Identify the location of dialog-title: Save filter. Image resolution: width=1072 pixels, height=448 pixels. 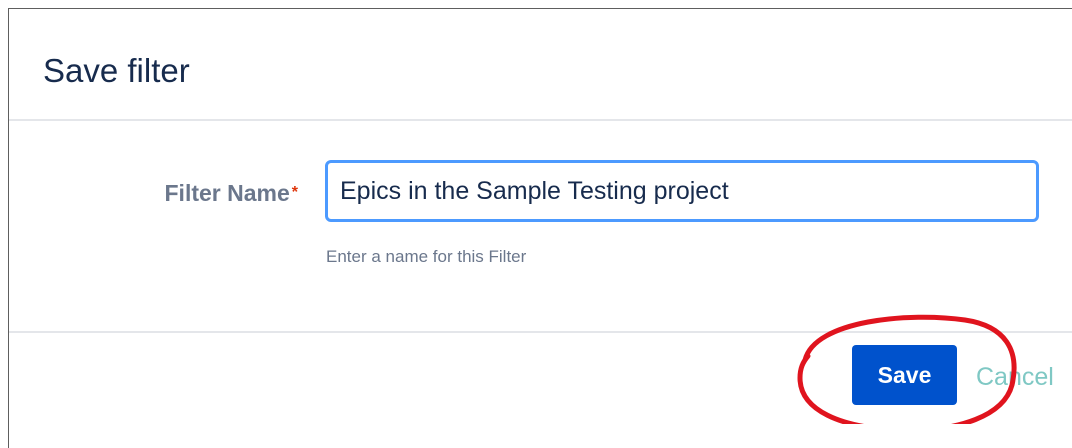
(116, 70).